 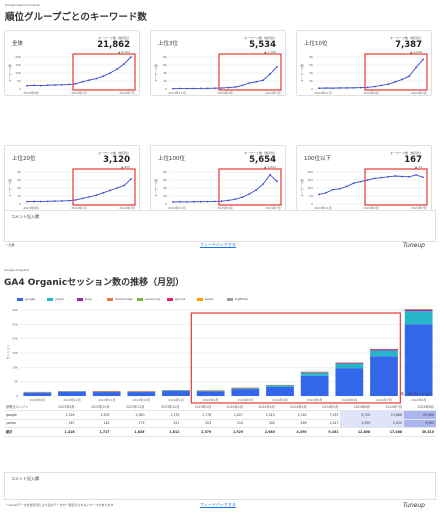 I want to click on column-header: 2024年7月, so click(x=388, y=406).